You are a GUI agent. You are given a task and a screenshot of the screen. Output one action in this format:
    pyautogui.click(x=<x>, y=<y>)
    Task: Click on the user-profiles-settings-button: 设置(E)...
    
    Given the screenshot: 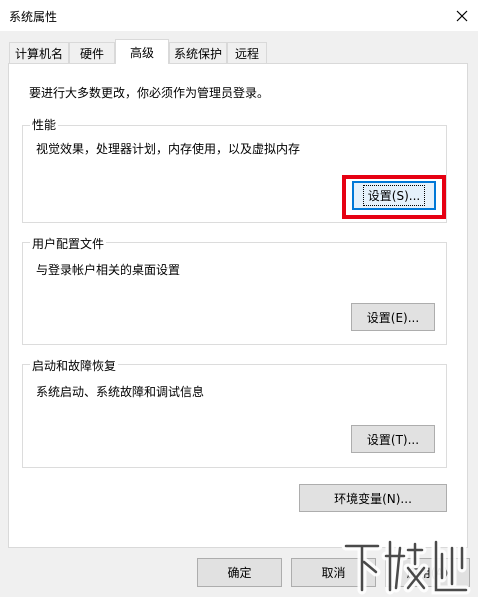 What is the action you would take?
    pyautogui.click(x=393, y=317)
    